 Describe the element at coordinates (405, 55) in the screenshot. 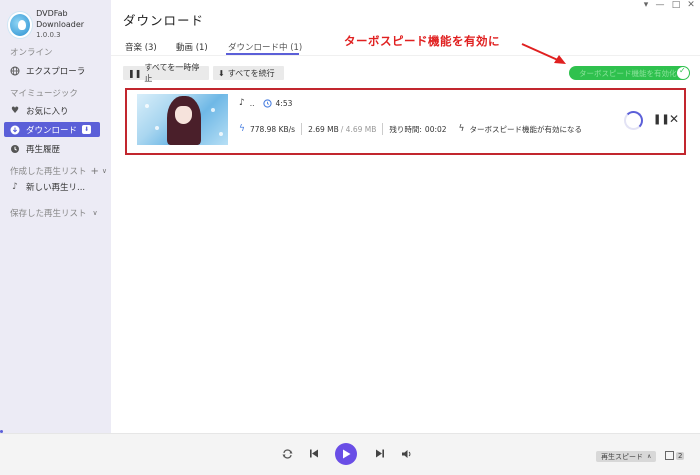

I see `tabs-divider` at that location.